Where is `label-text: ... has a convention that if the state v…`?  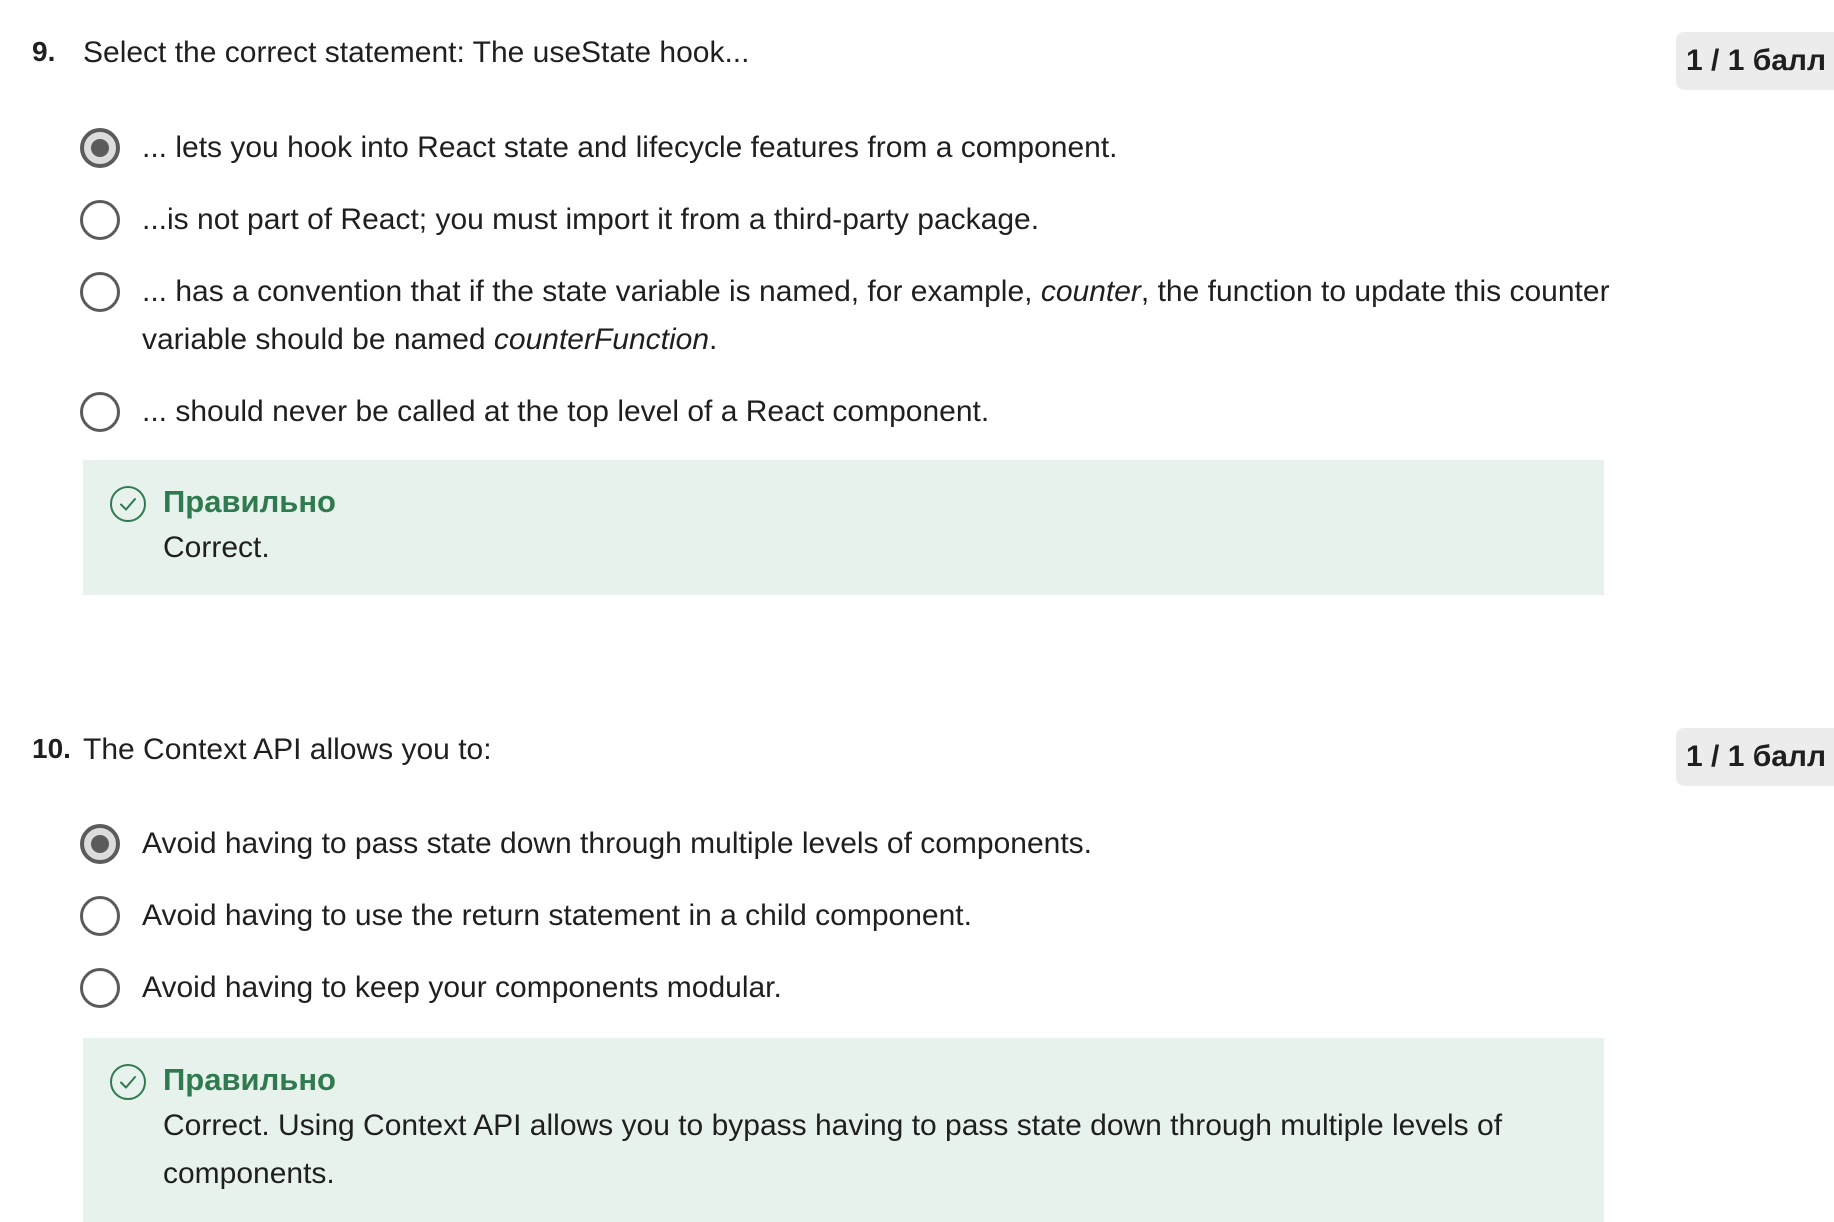
label-text: ... has a convention that if the state v… is located at coordinates (591, 291).